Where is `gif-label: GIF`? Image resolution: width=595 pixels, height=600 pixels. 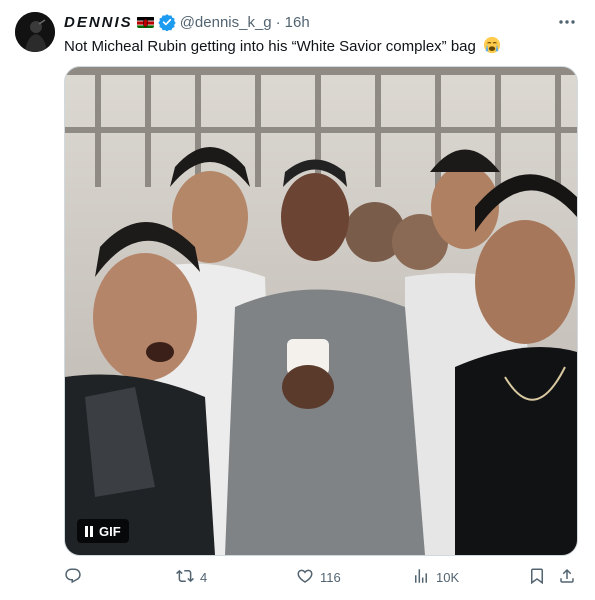 gif-label: GIF is located at coordinates (110, 531).